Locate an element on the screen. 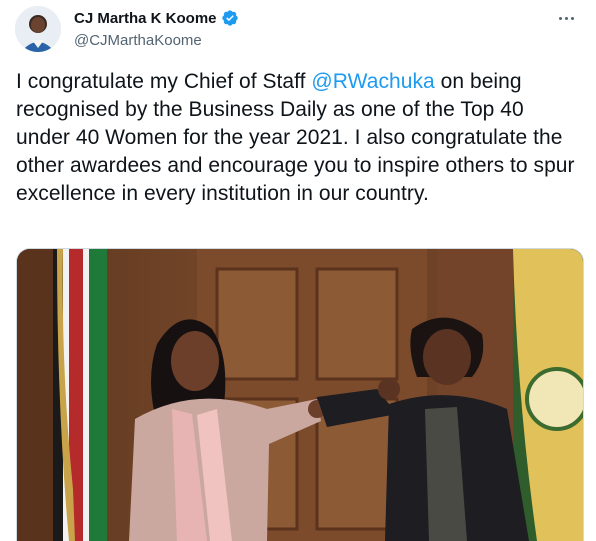  kenya-flag-icon is located at coordinates (80, 395).